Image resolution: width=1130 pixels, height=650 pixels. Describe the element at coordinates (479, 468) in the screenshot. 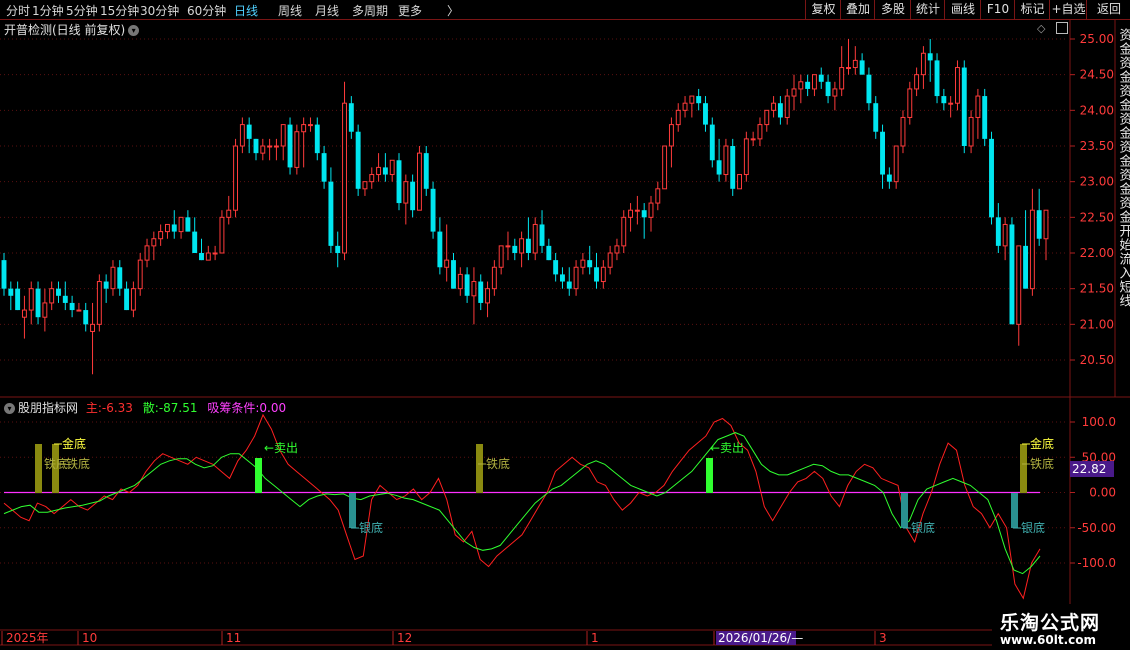

I see `iron-bottom-bar` at that location.